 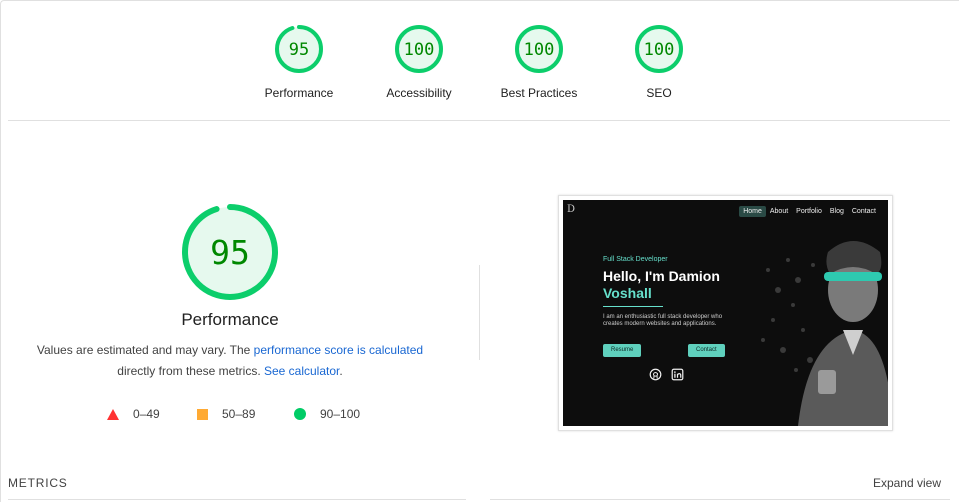 What do you see at coordinates (863, 211) in the screenshot?
I see `nav-contact: Contact` at bounding box center [863, 211].